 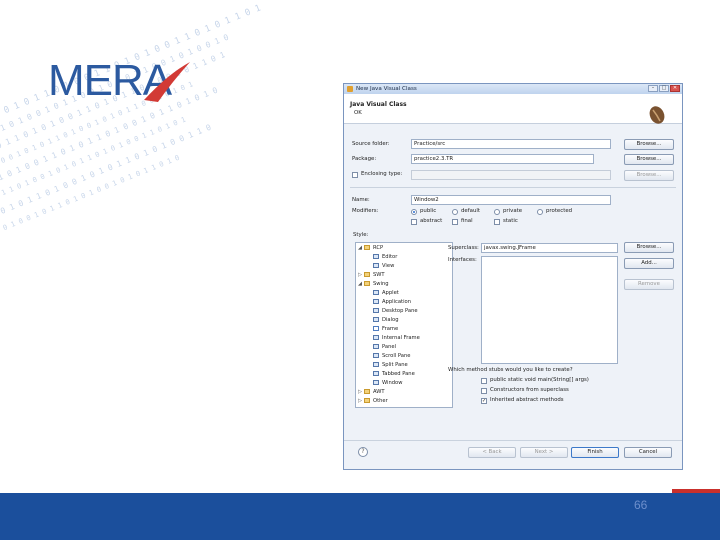 What do you see at coordinates (549, 310) in the screenshot?
I see `interfaces-list` at bounding box center [549, 310].